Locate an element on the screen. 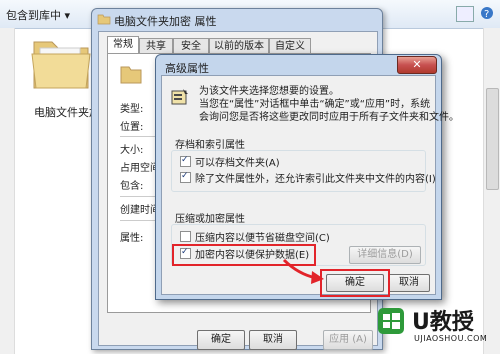 The image size is (500, 354). checkbox-label: 压缩内容以便节省磁盘空间(C) is located at coordinates (262, 238).